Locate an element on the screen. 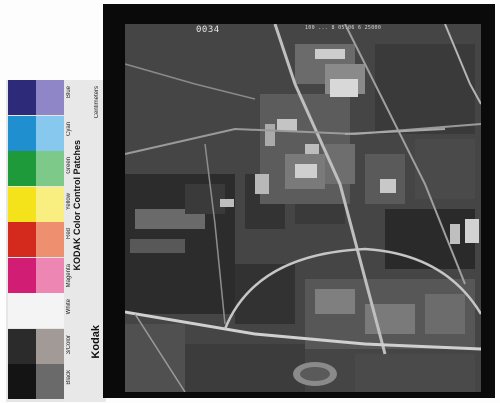 This screenshot has height=403, width=500. strip-title: KODAK Color Control Patches is located at coordinates (77, 205).